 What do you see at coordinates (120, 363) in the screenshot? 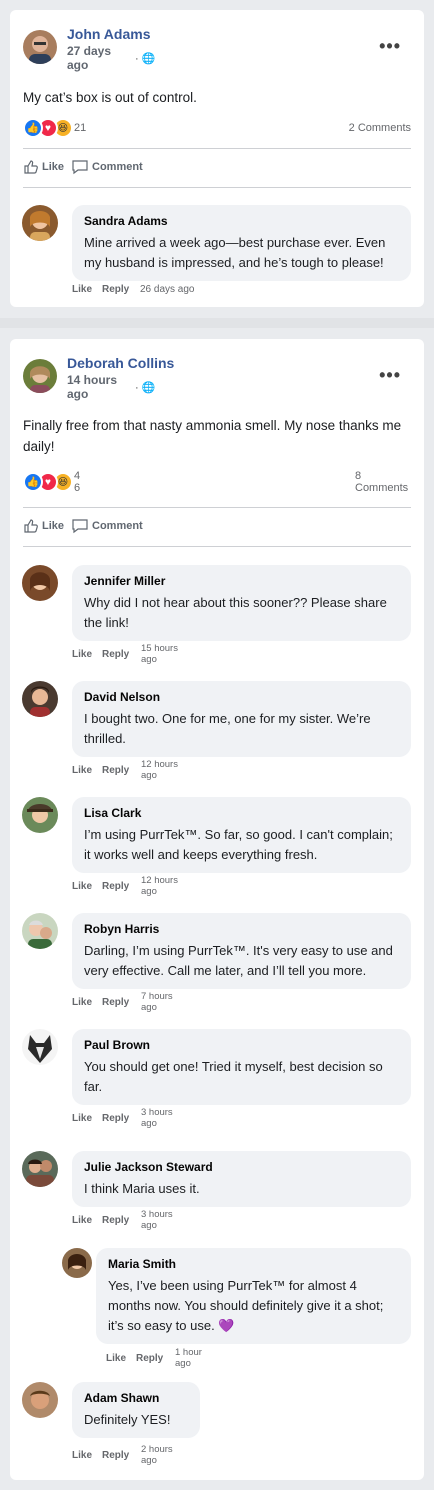
I see `post-author: Deborah Collins` at bounding box center [120, 363].